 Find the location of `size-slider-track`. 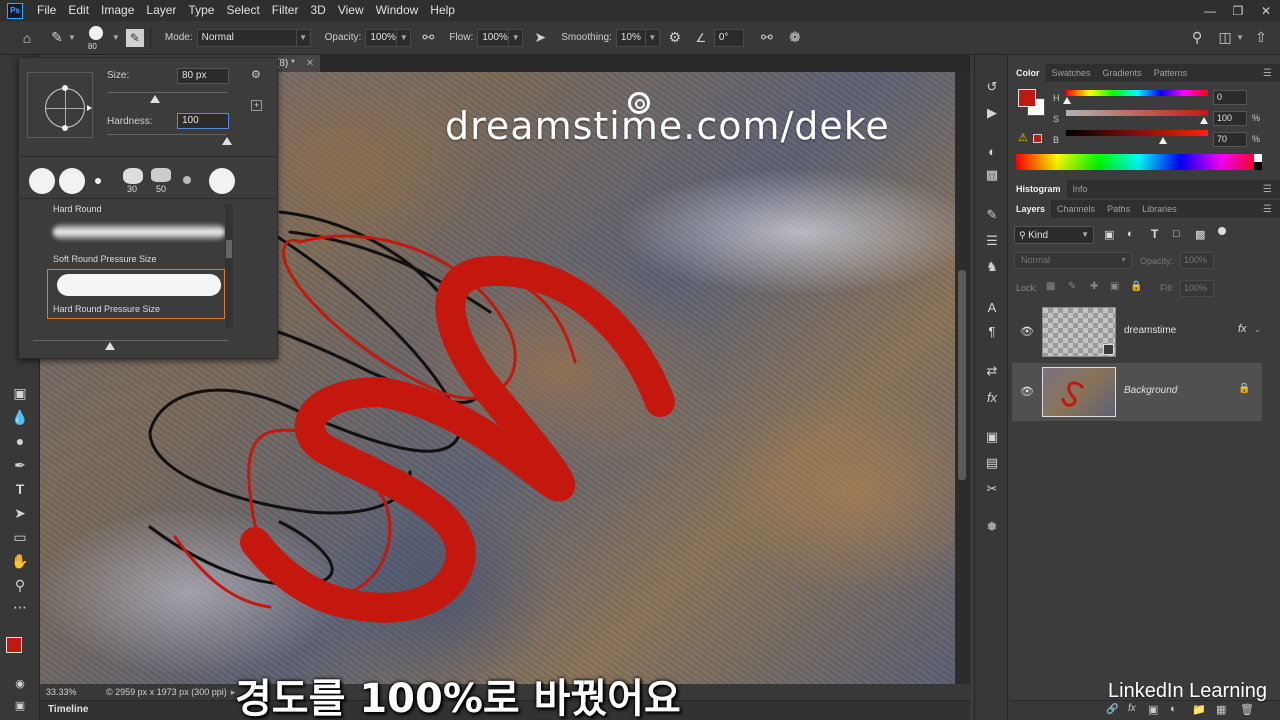

size-slider-track is located at coordinates (167, 92).